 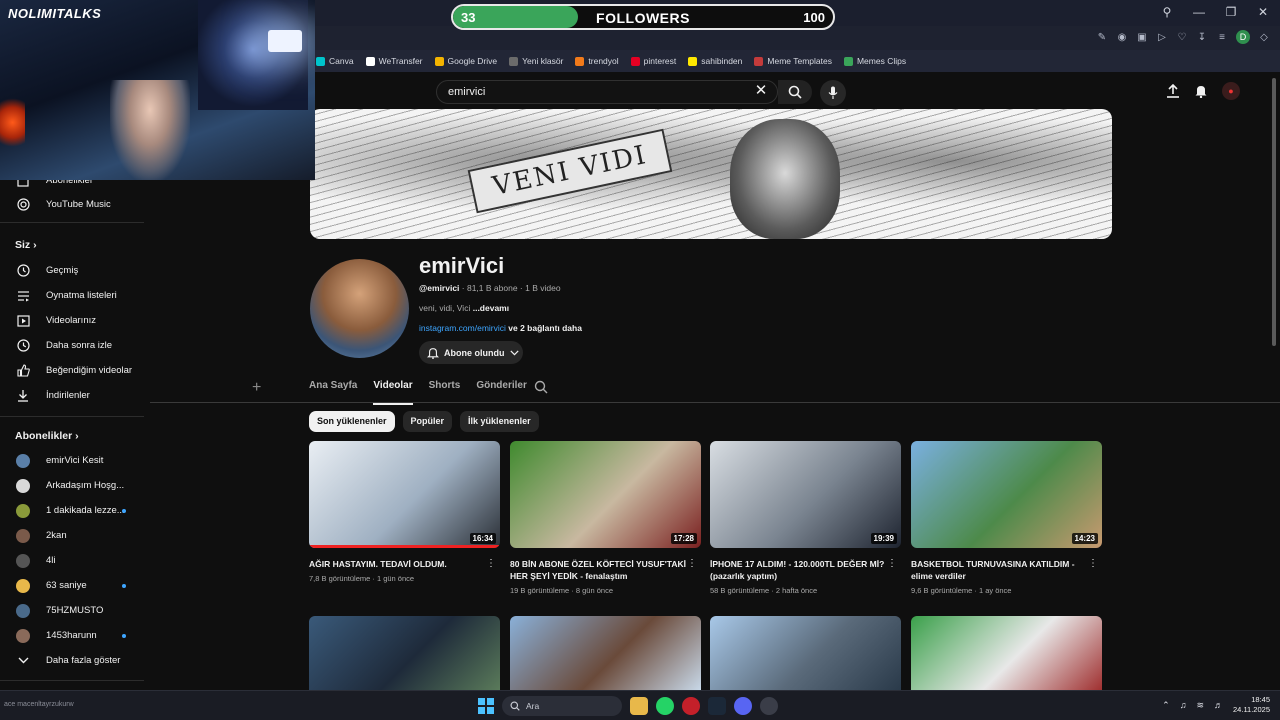 What do you see at coordinates (1166, 705) in the screenshot?
I see `tray-chevron-up-icon: ⌃` at bounding box center [1166, 705].